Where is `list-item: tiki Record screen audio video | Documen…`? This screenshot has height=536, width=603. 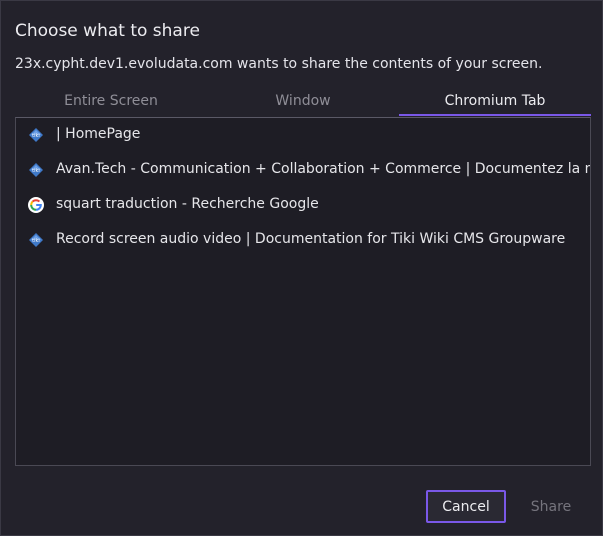
list-item: tiki Record screen audio video | Documen… is located at coordinates (303, 240).